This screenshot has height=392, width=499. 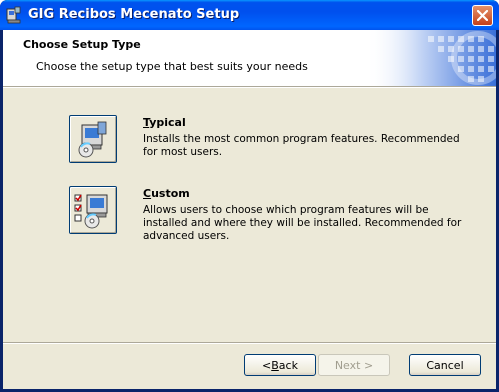 I want to click on custom-setup-icon, so click(x=91, y=211).